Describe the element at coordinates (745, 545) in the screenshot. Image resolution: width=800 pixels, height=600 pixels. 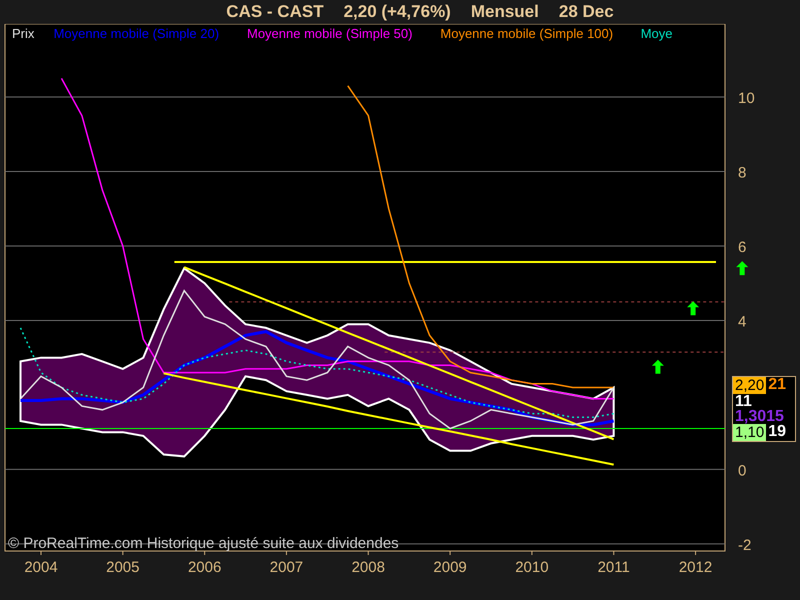
I see `y-axis-label: -2` at that location.